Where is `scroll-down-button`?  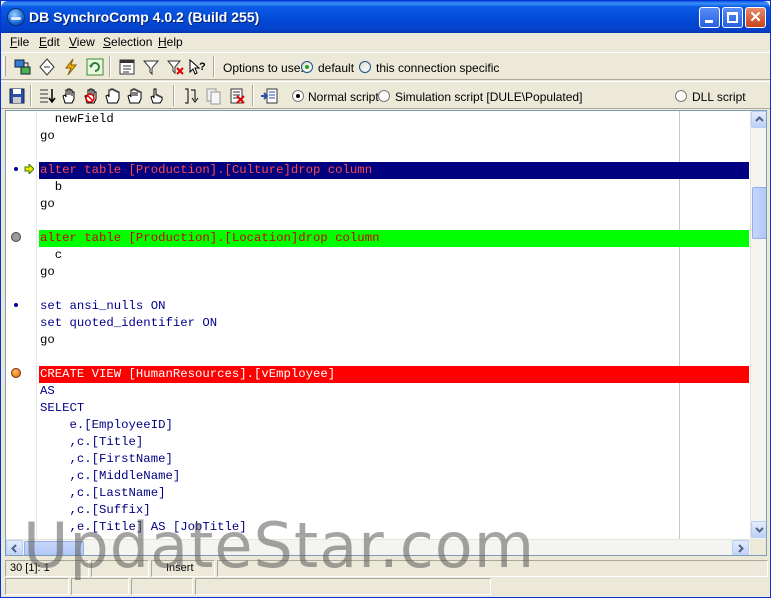 scroll-down-button is located at coordinates (758, 529).